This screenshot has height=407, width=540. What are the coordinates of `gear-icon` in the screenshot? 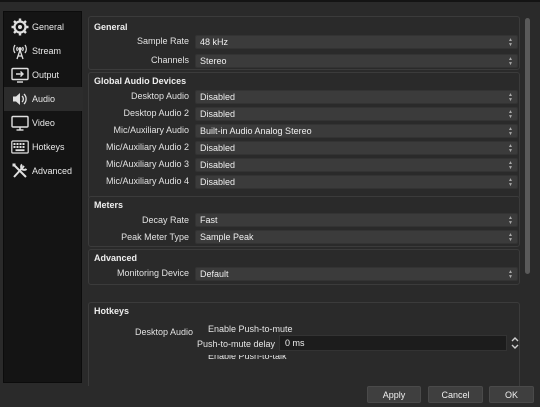 It's located at (20, 27).